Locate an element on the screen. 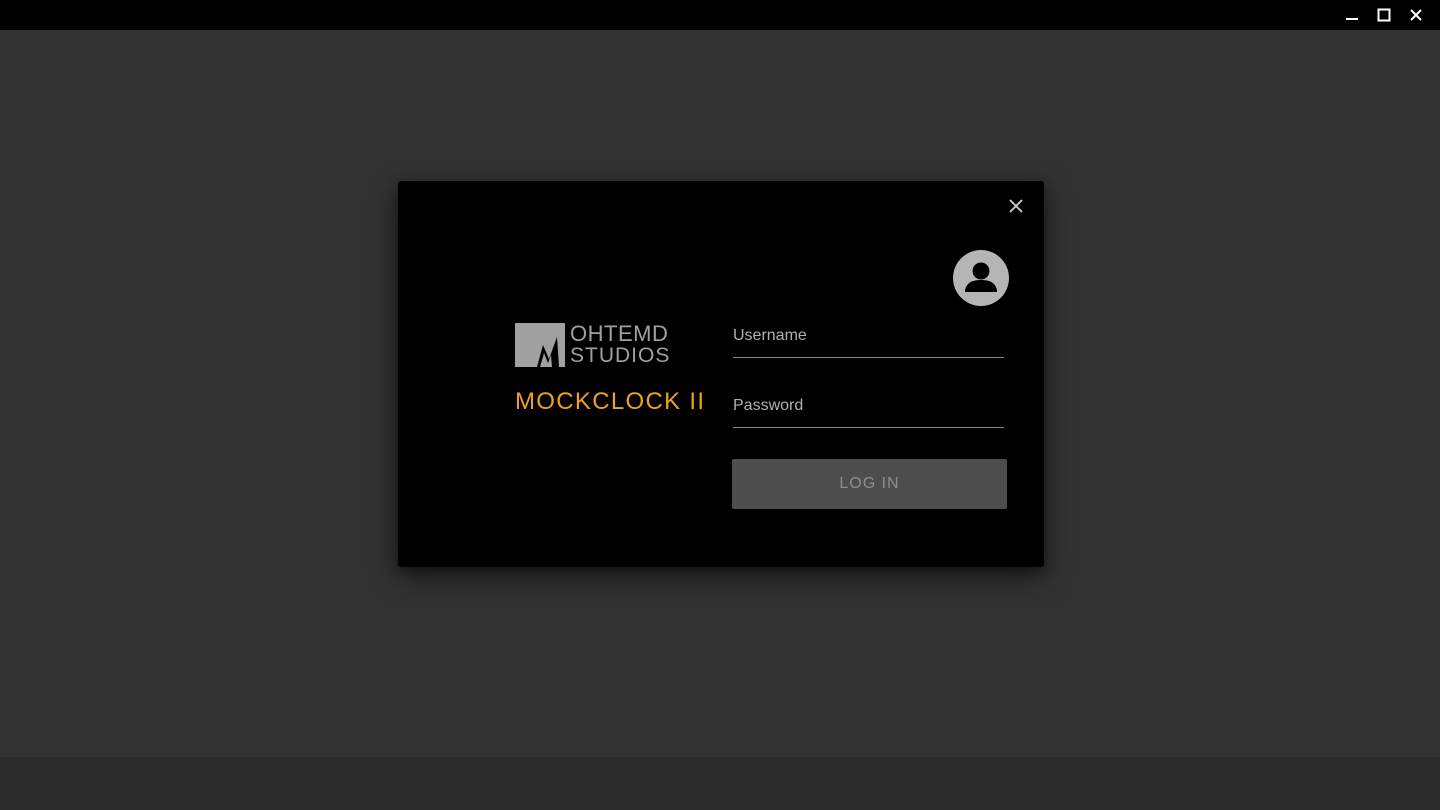 Image resolution: width=1440 pixels, height=810 pixels. account-circle-icon is located at coordinates (981, 278).